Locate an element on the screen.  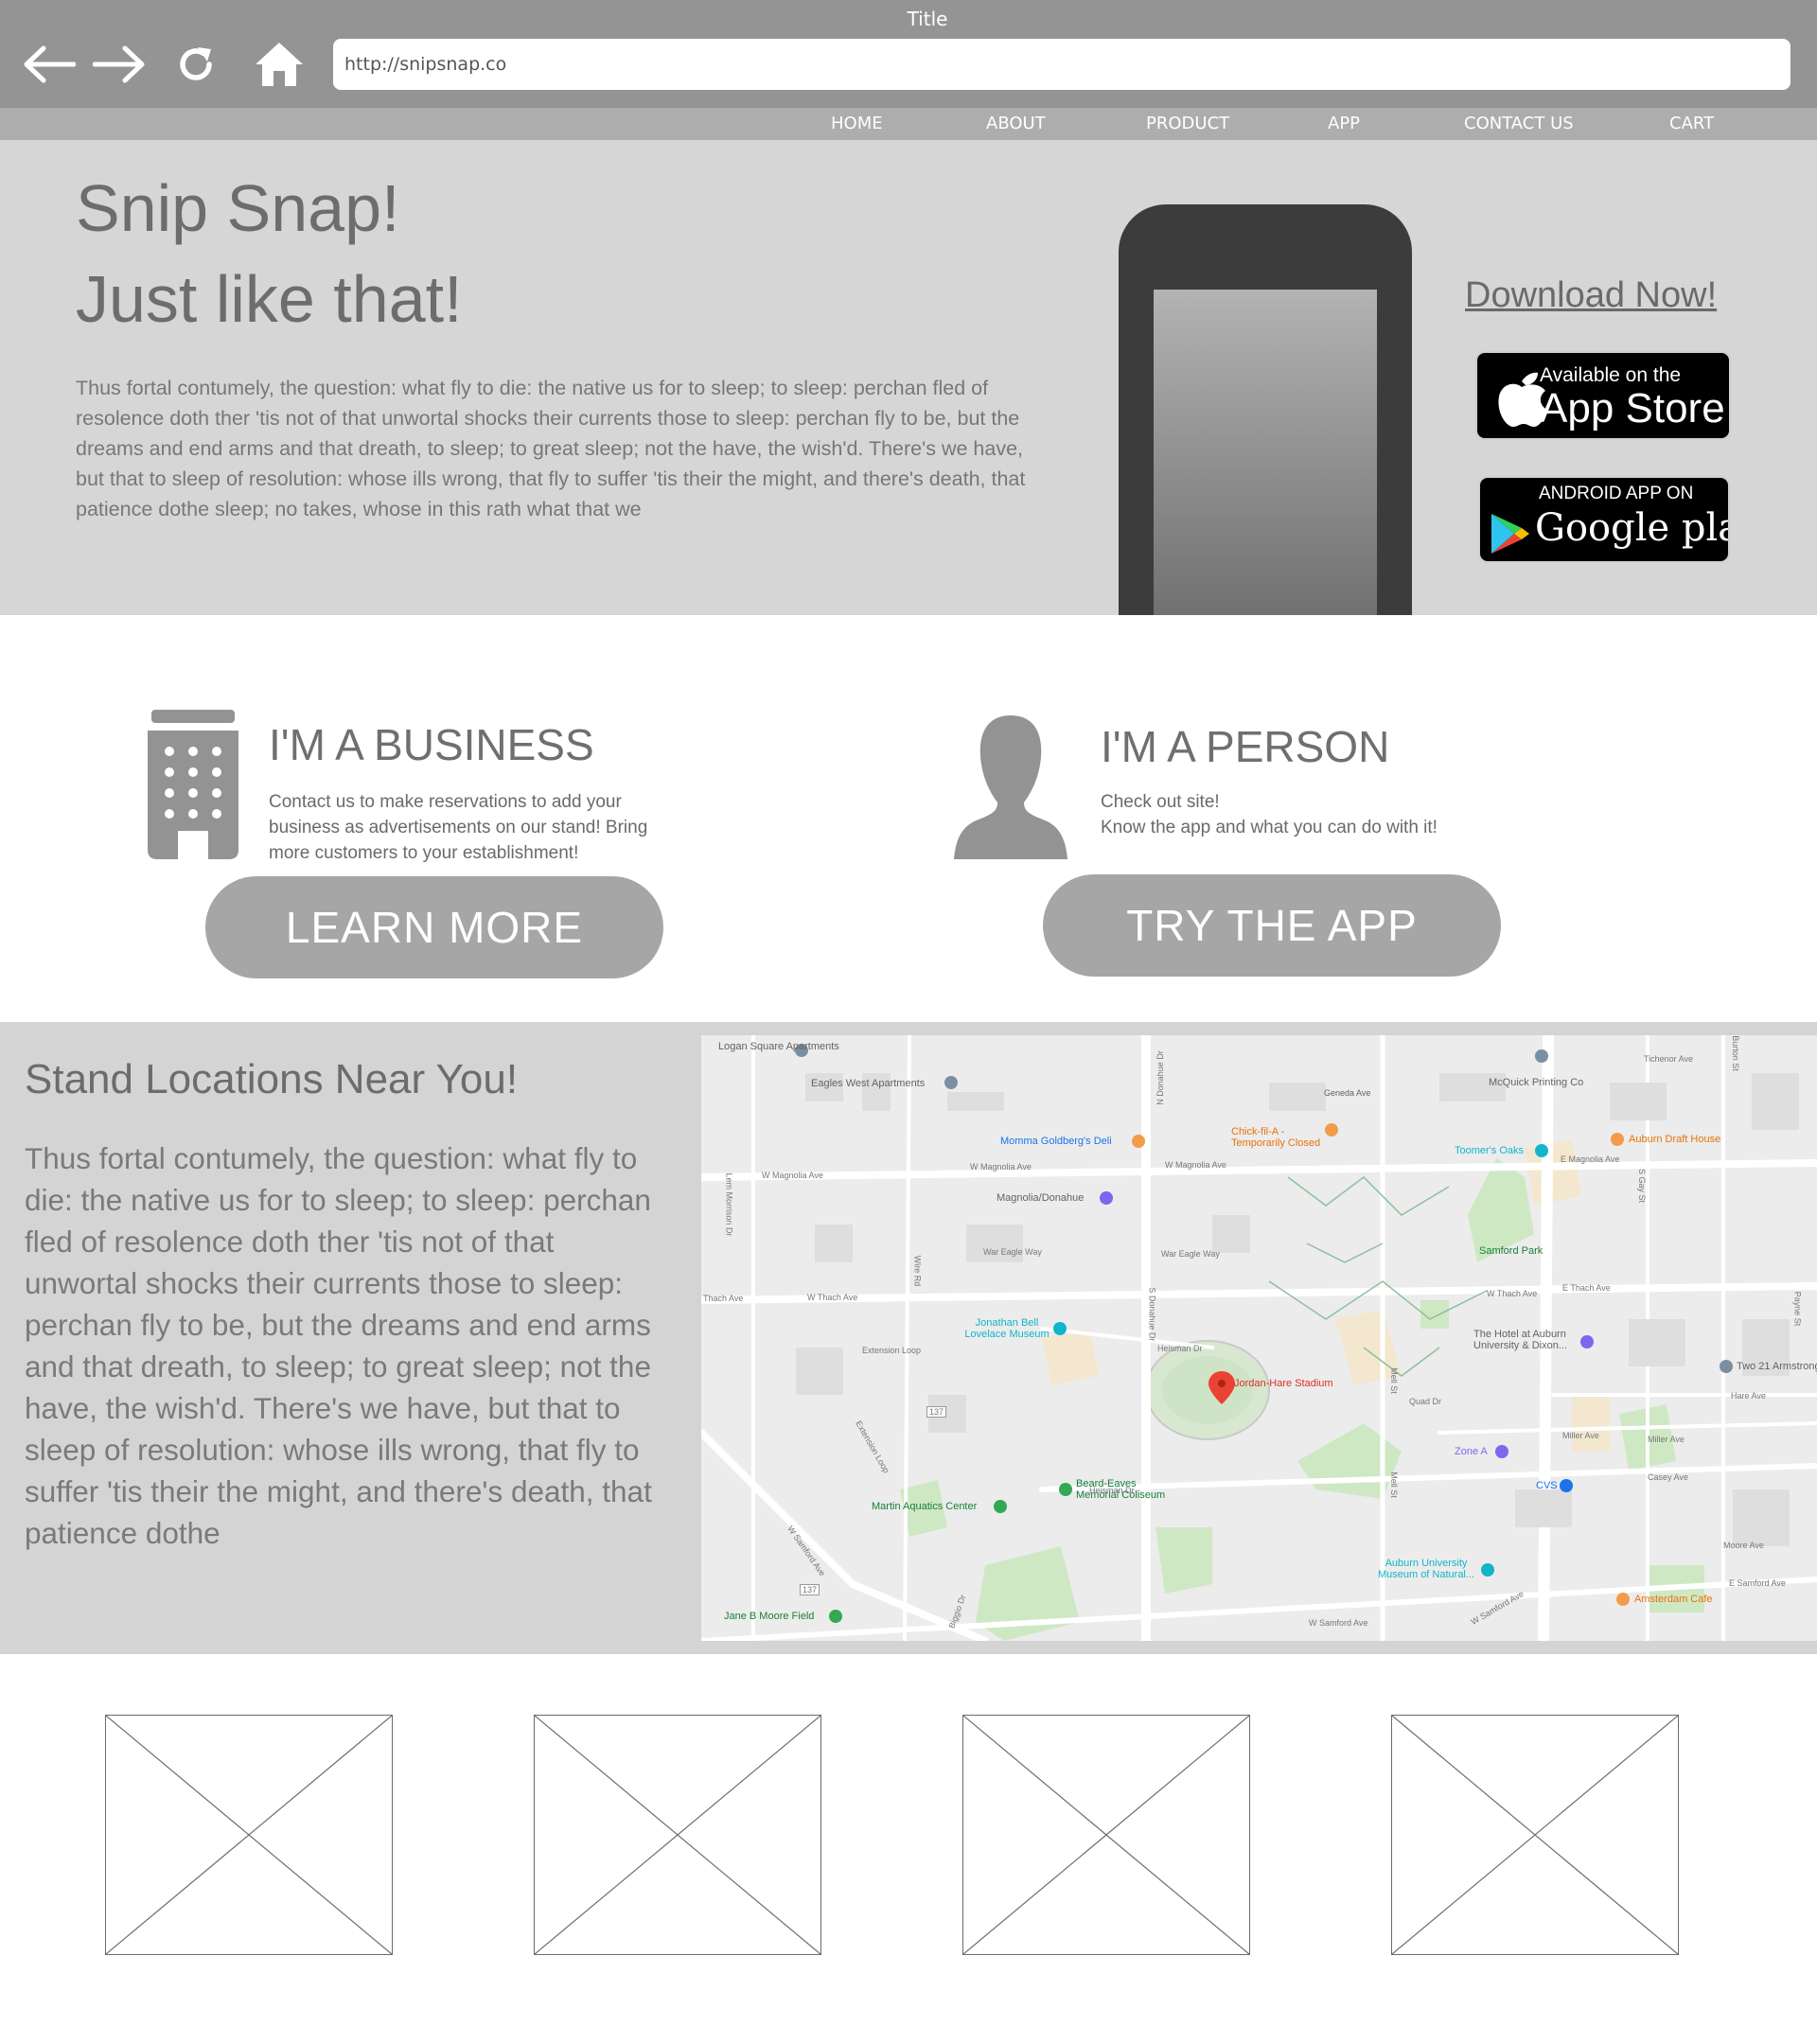
hero-subtitle: Just like that! is located at coordinates (269, 299).